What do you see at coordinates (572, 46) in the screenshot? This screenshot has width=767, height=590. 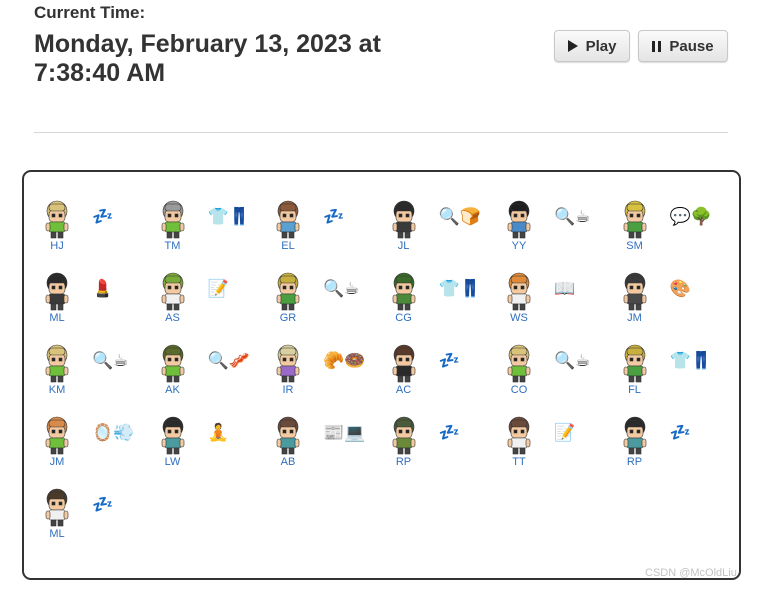 I see `play-icon` at bounding box center [572, 46].